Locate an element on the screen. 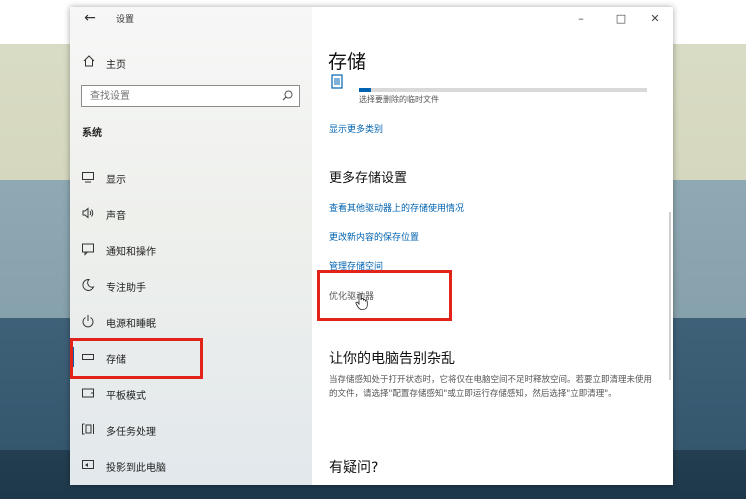 This screenshot has height=499, width=746. tablet-icon is located at coordinates (88, 393).